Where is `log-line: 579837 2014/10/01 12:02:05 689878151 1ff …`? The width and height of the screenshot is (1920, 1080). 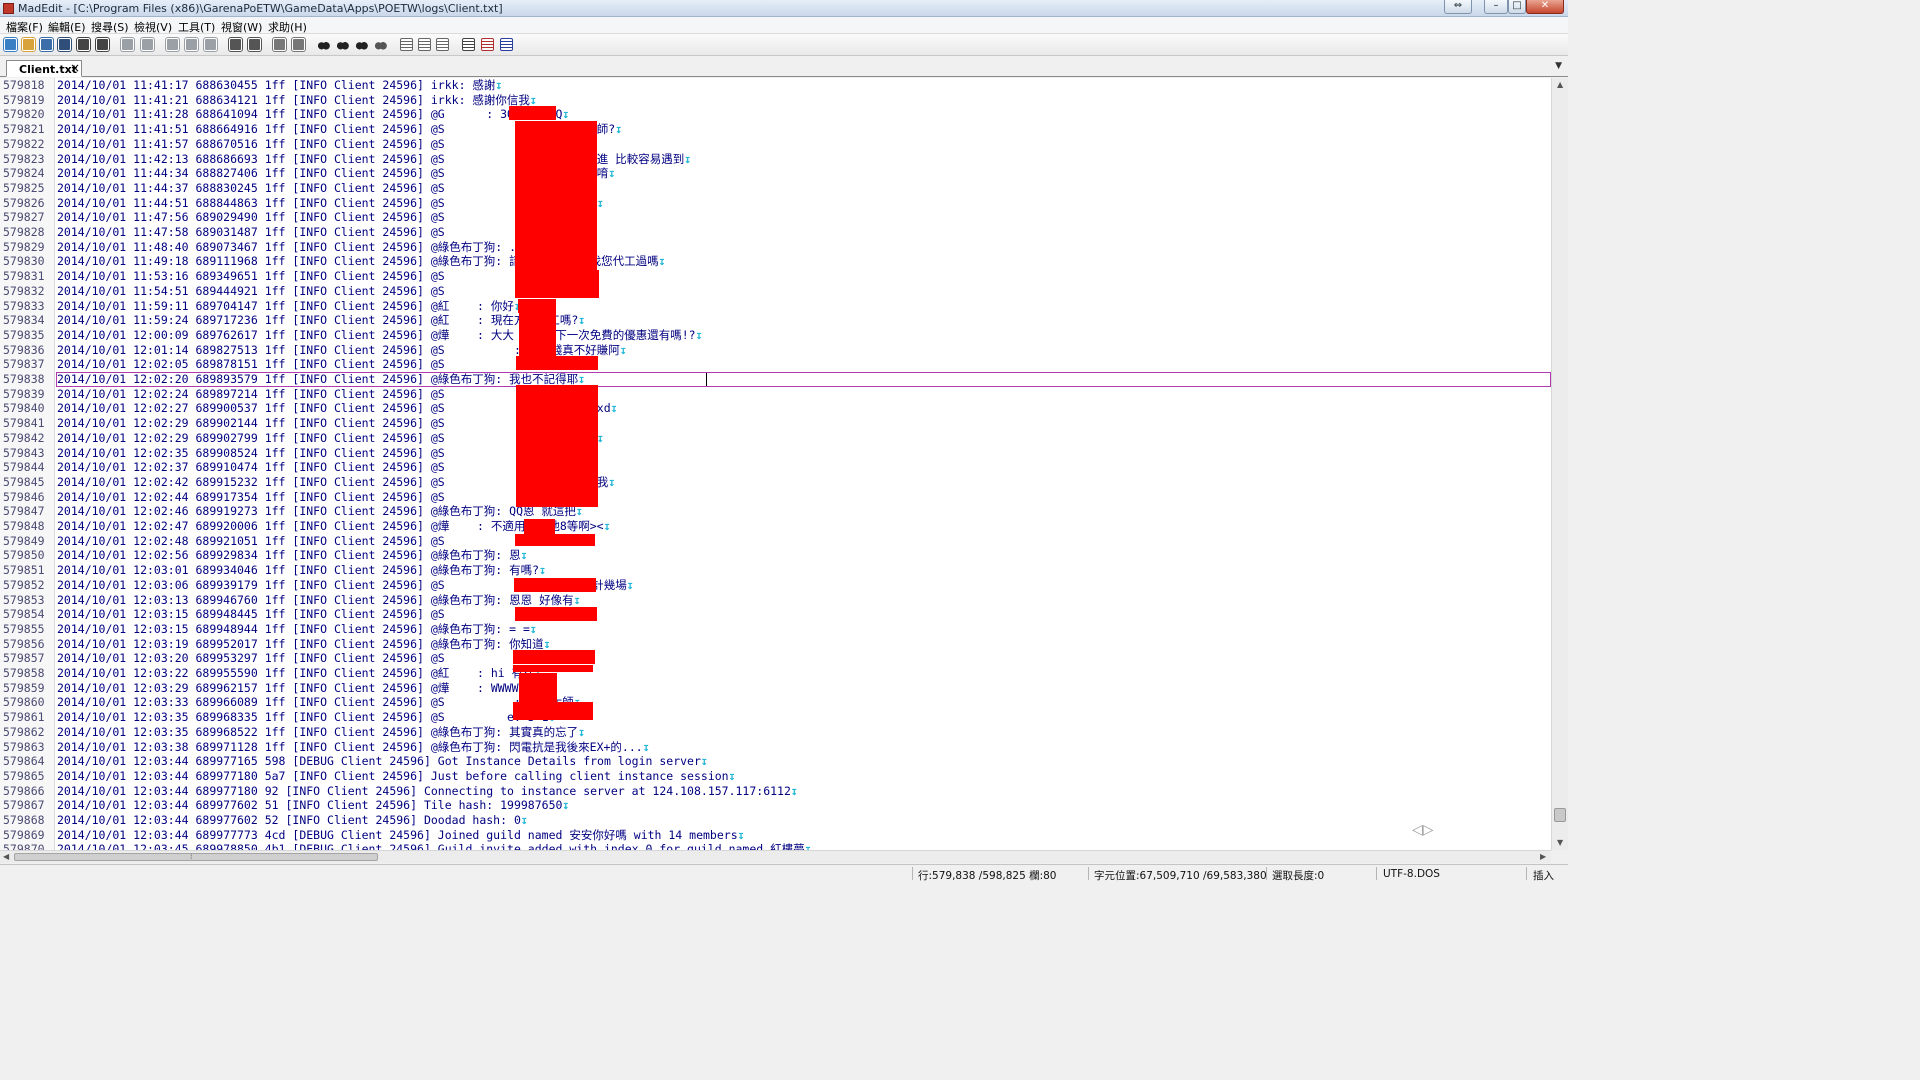
log-line: 579837 2014/10/01 12:02:05 689878151 1ff … is located at coordinates (776, 364).